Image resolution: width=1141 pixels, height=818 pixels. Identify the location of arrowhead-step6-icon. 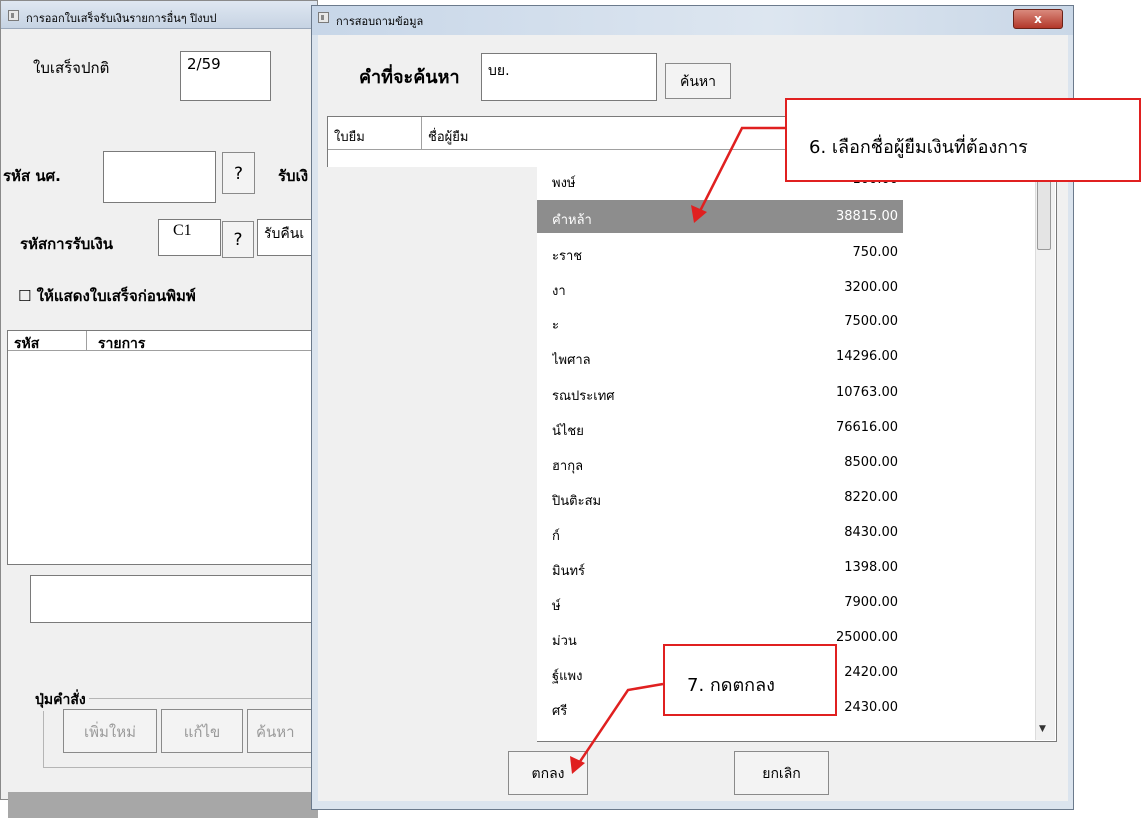
(699, 214).